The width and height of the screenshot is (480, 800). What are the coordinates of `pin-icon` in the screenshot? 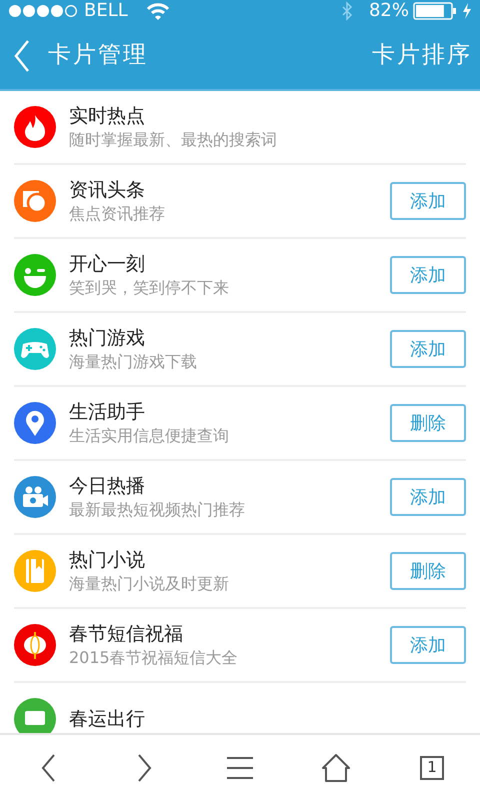 It's located at (35, 423).